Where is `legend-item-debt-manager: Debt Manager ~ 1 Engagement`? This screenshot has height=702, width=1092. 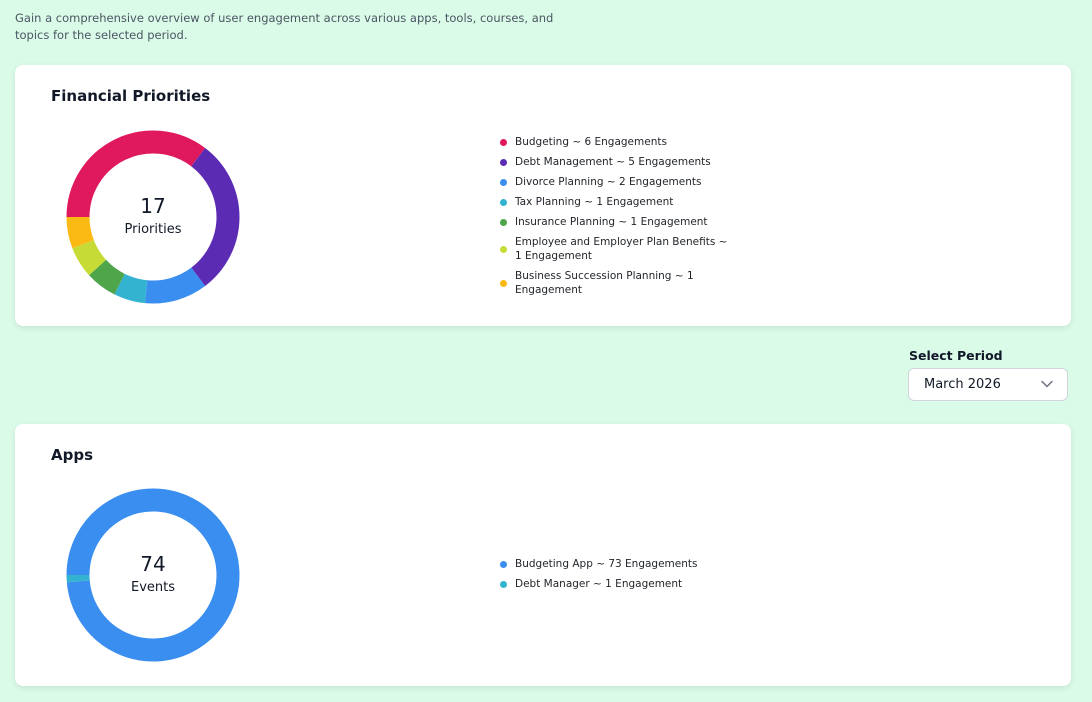
legend-item-debt-manager: Debt Manager ~ 1 Engagement is located at coordinates (615, 584).